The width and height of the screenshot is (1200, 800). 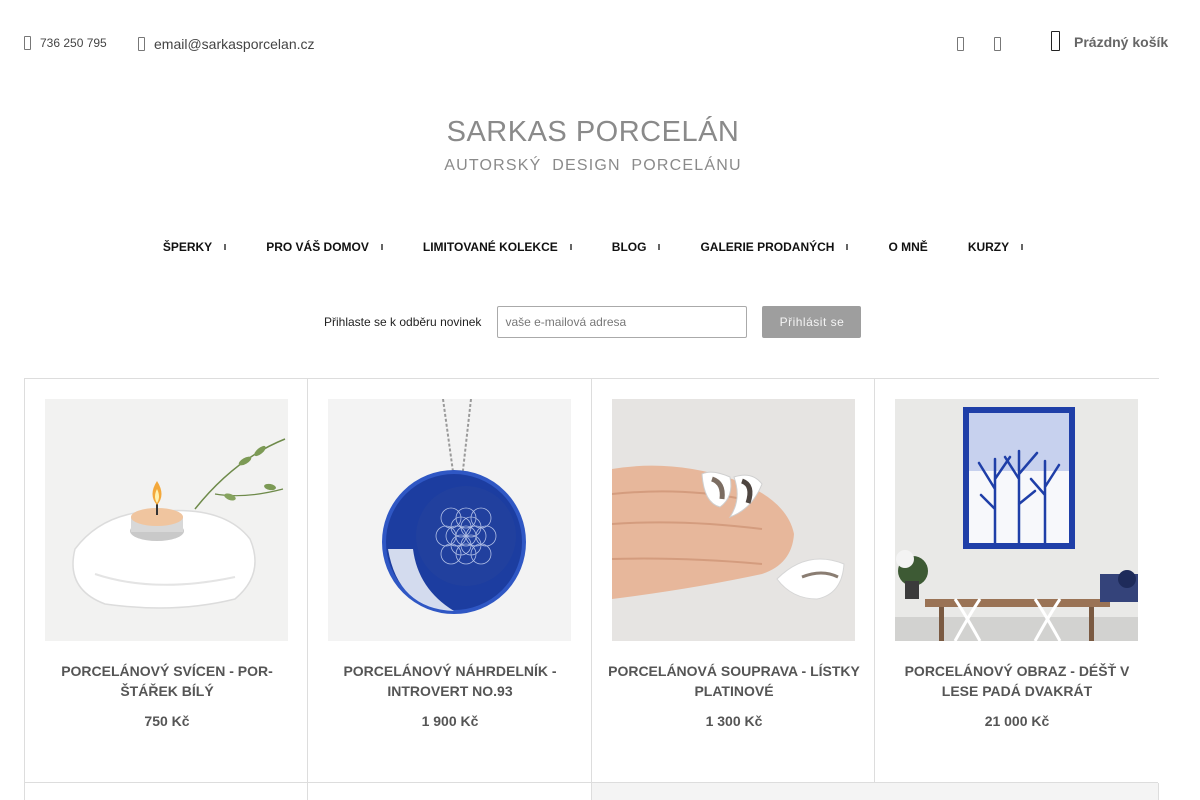 I want to click on product-image-candle-holder, so click(x=166, y=520).